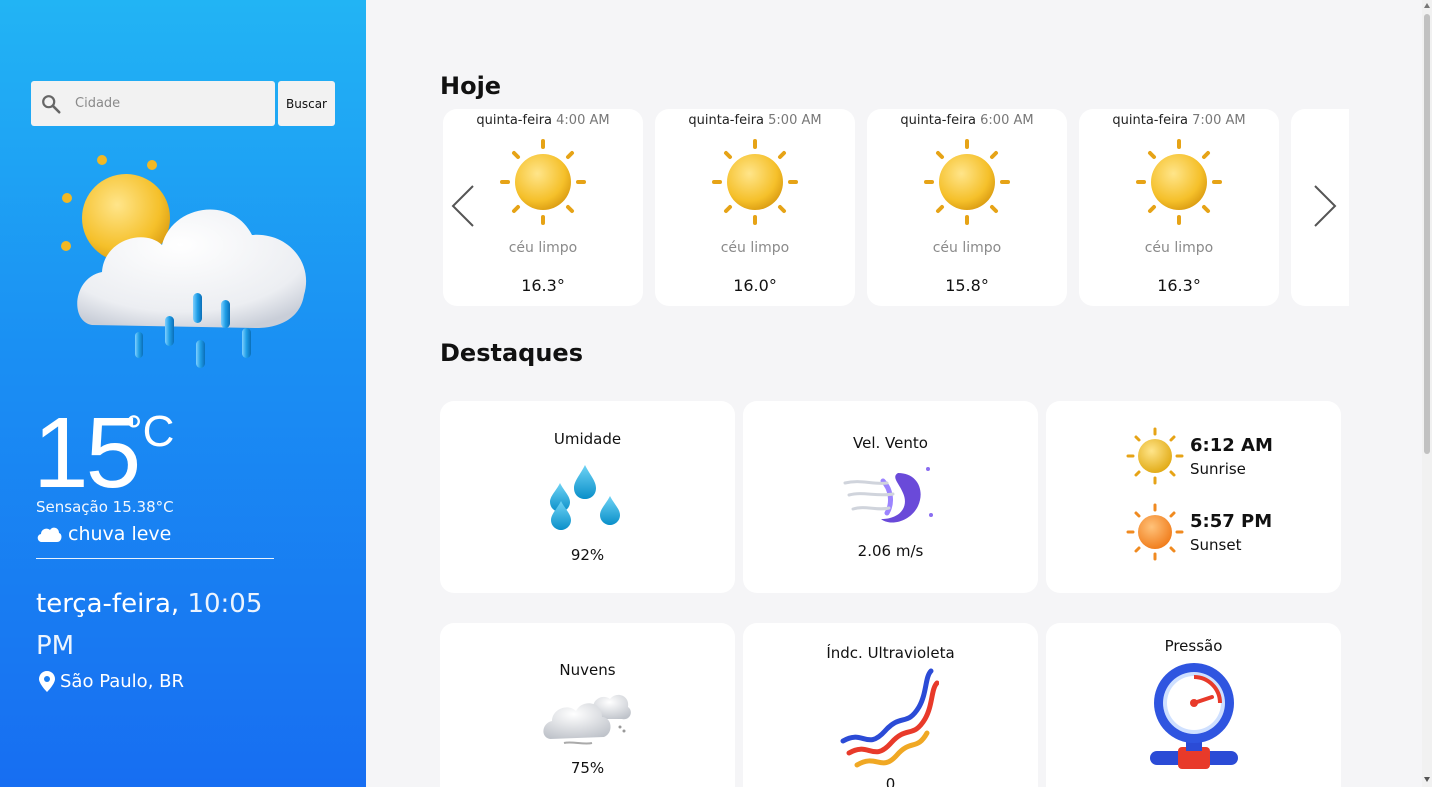  I want to click on sunset-label: Sunset, so click(1216, 544).